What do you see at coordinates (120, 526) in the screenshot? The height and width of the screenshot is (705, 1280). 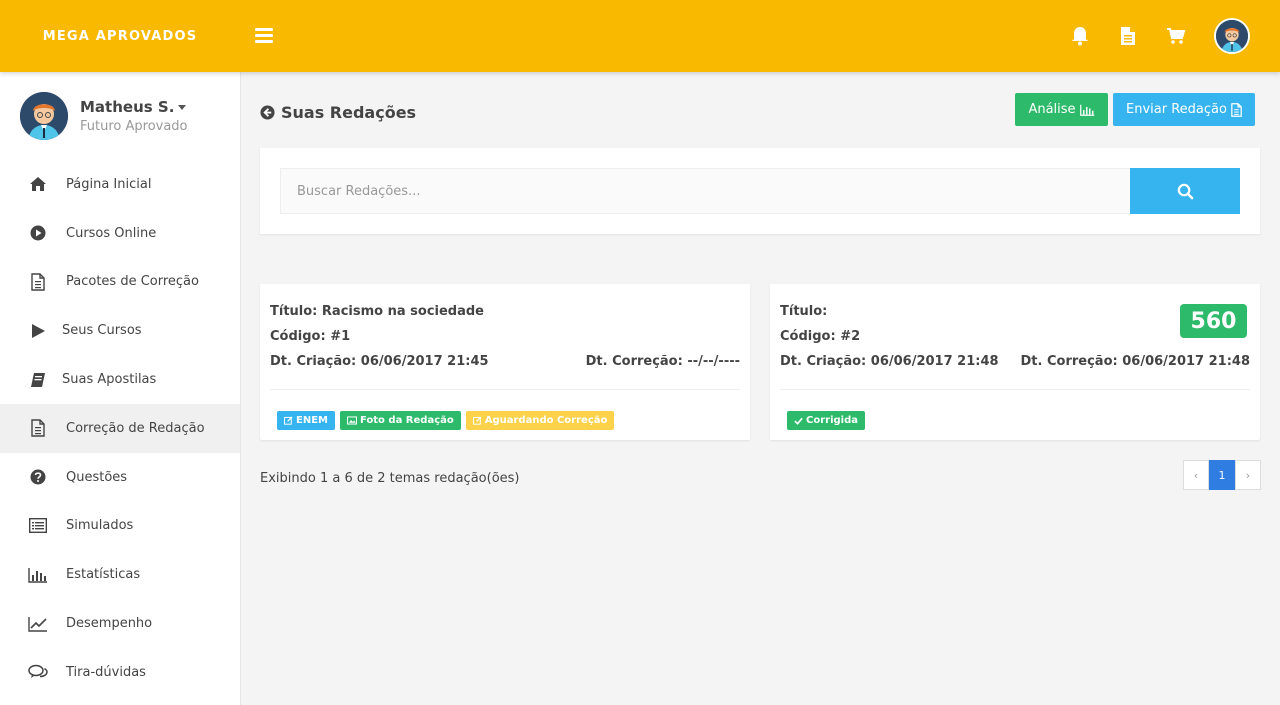 I see `sidebar-item-simulados: Simulados` at bounding box center [120, 526].